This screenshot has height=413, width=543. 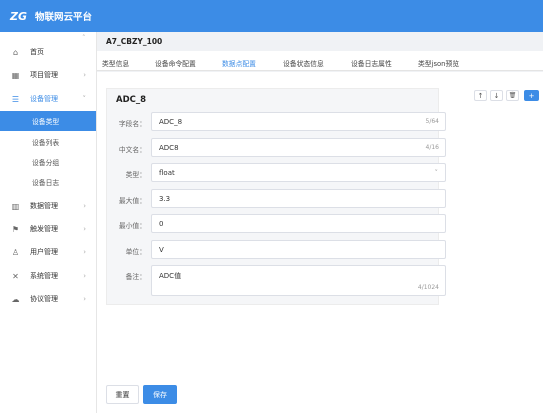 I want to click on remark-textarea: ADC值 4/1024, so click(x=298, y=280).